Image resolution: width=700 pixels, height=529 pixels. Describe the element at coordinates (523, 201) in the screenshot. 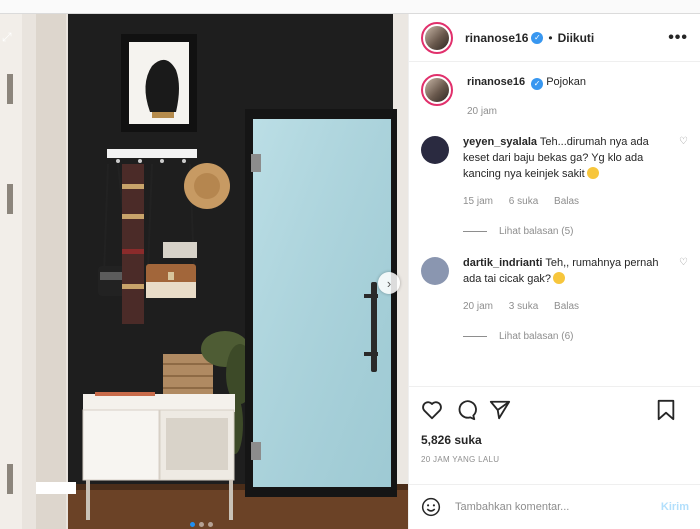

I see `comment-likes: 6 suka` at that location.